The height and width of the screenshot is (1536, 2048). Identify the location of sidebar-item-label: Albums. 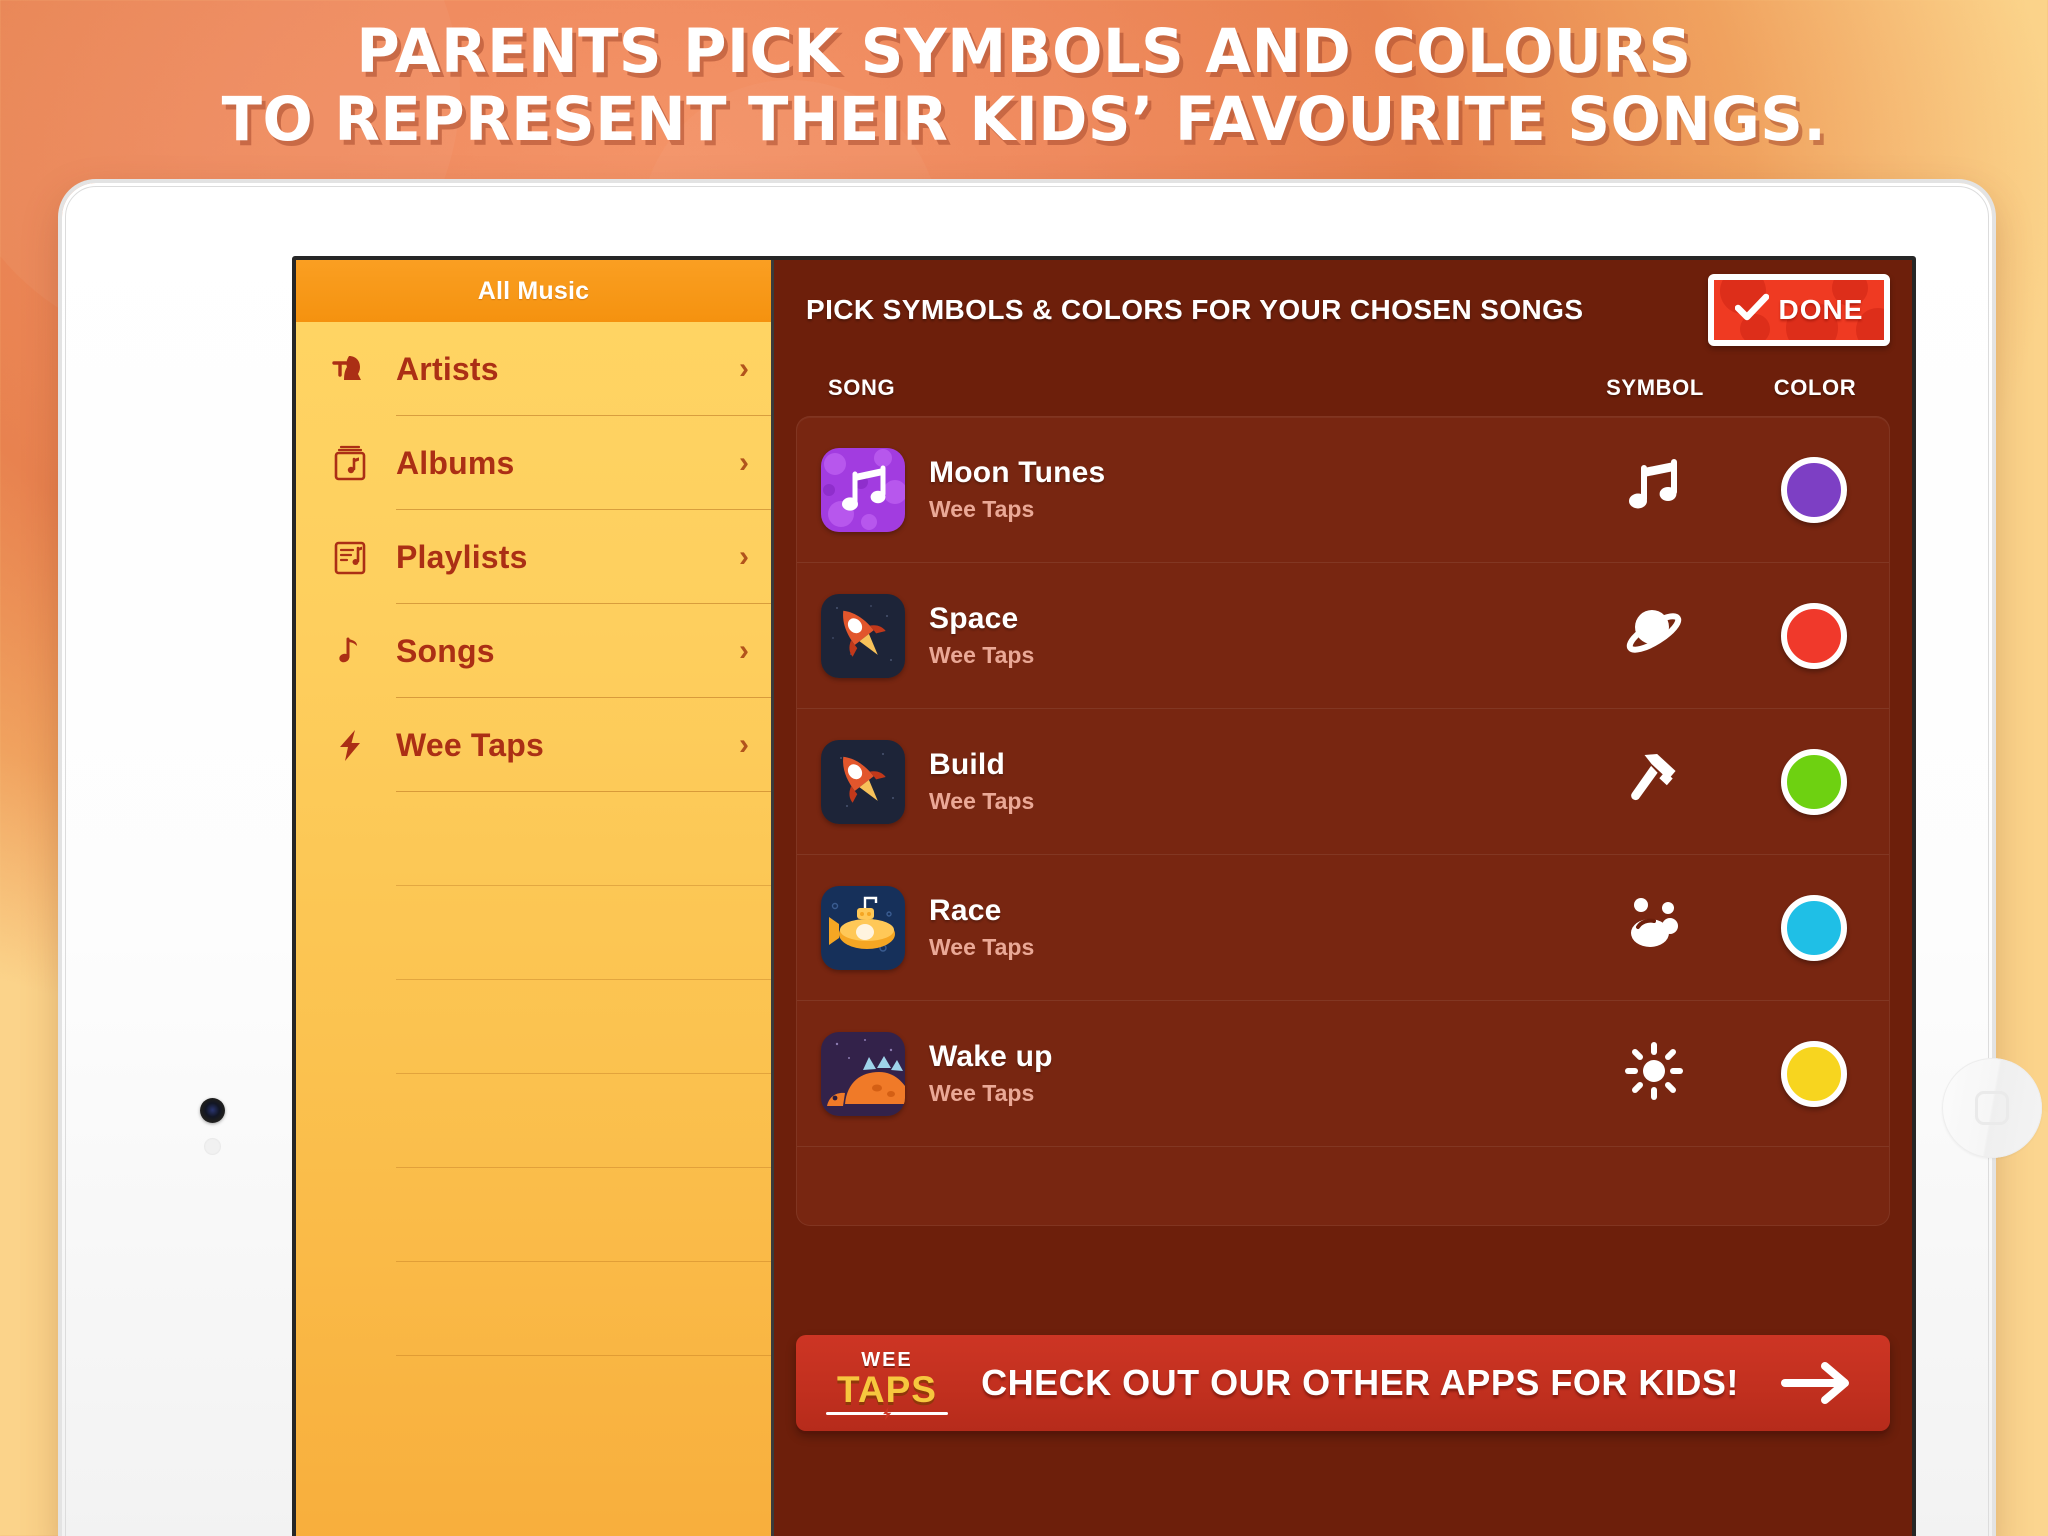
(455, 462).